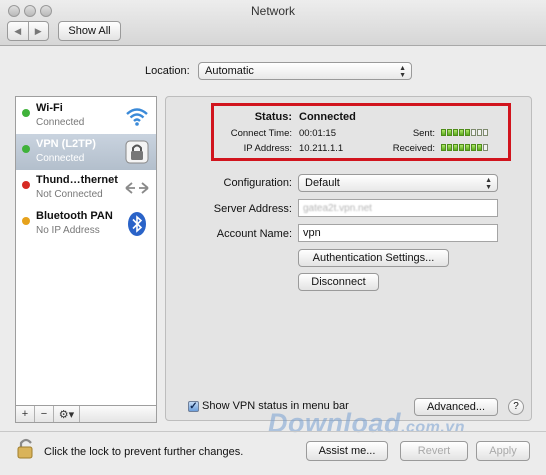 This screenshot has width=546, height=475. I want to click on service-item-vpn: VPN (L2TP) Connected, so click(86, 152).